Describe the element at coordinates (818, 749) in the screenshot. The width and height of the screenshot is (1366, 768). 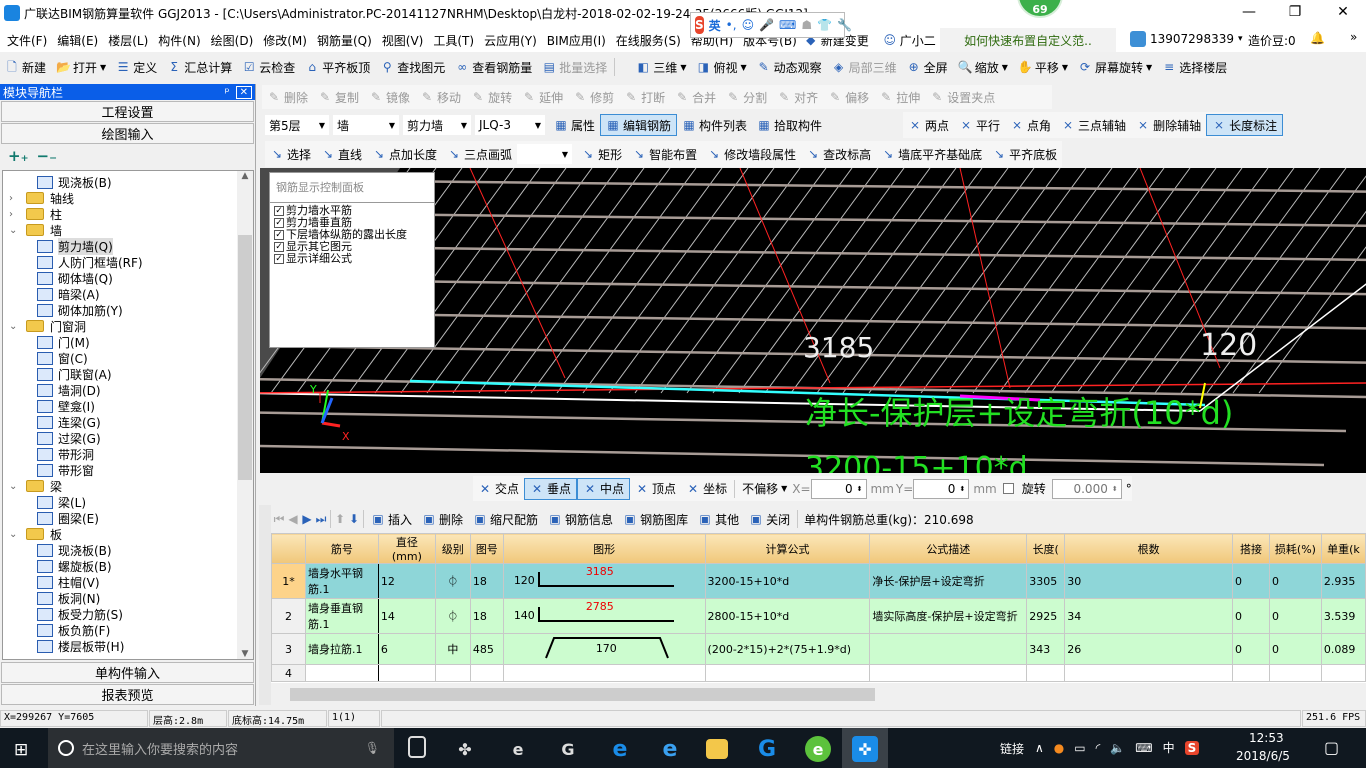
I see `green-e-app-icon: e` at that location.